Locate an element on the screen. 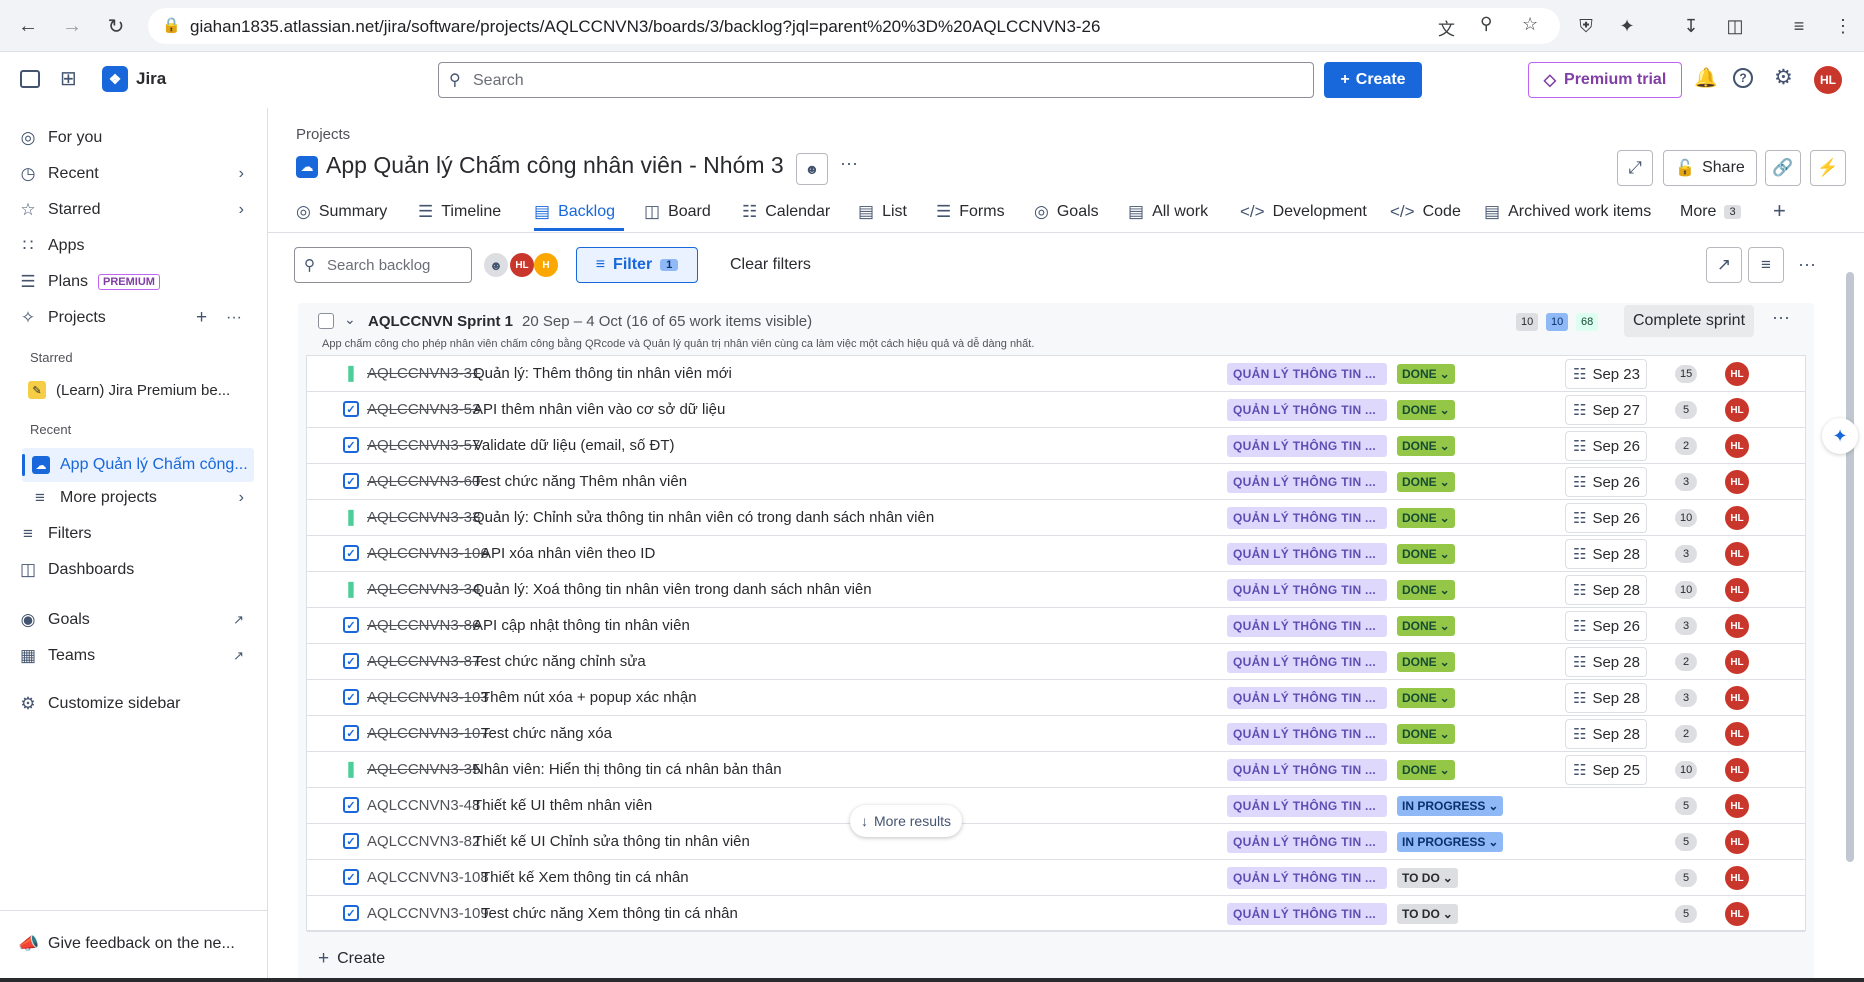 The image size is (1864, 982). backlog-more-icon: ··· is located at coordinates (1807, 264).